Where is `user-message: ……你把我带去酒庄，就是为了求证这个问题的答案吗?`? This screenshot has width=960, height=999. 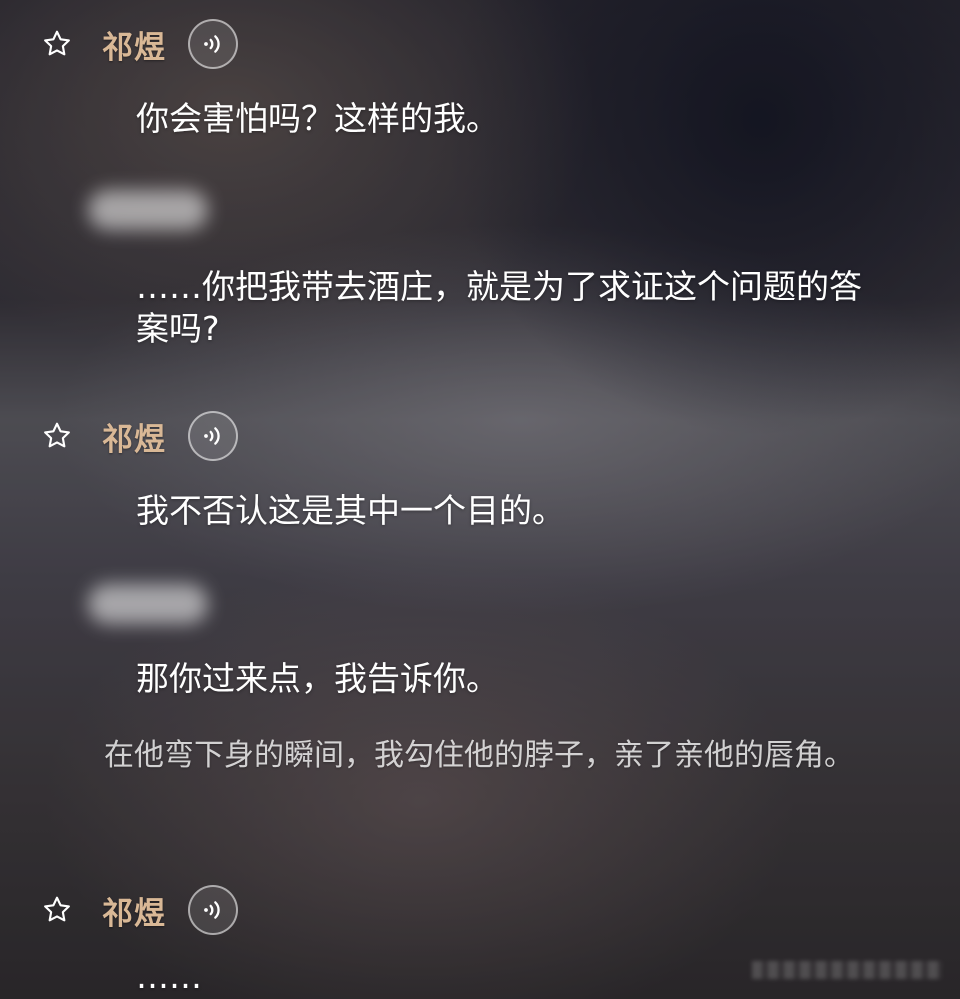 user-message: ……你把我带去酒庄，就是为了求证这个问题的答案吗? is located at coordinates (499, 307).